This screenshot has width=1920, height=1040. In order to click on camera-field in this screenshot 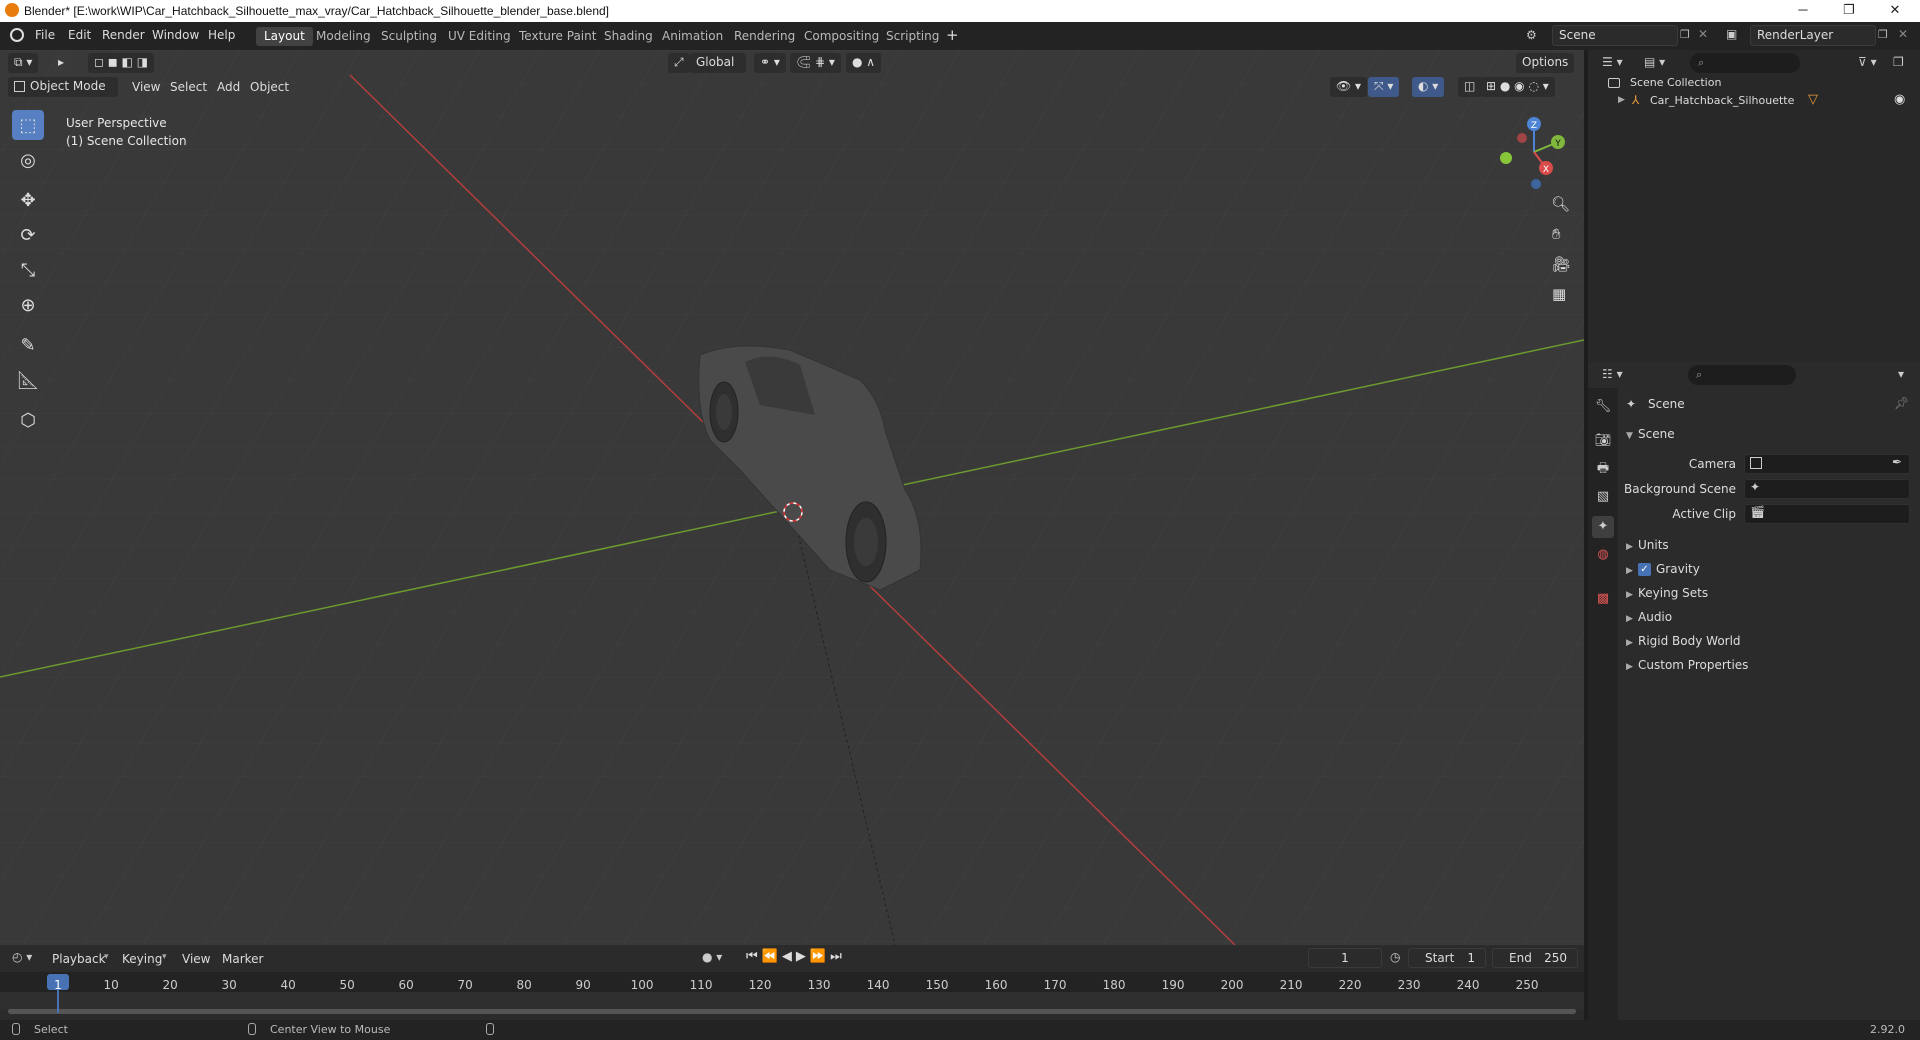, I will do `click(1827, 464)`.